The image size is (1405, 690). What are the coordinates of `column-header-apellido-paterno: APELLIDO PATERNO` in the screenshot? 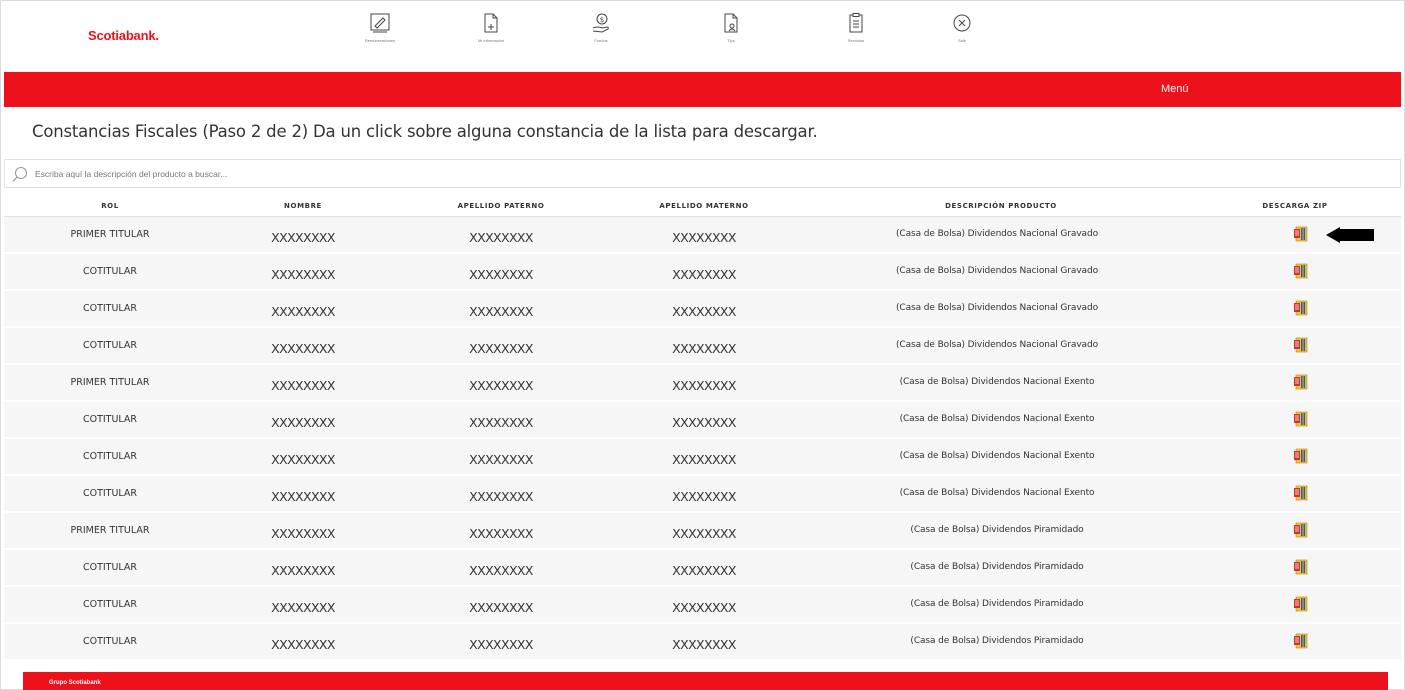 It's located at (501, 206).